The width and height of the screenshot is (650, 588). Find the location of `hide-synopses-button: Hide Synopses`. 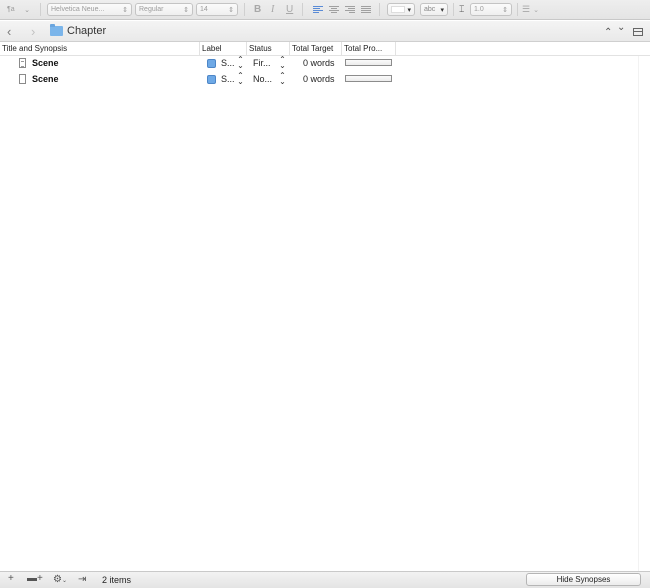

hide-synopses-button: Hide Synopses is located at coordinates (583, 579).